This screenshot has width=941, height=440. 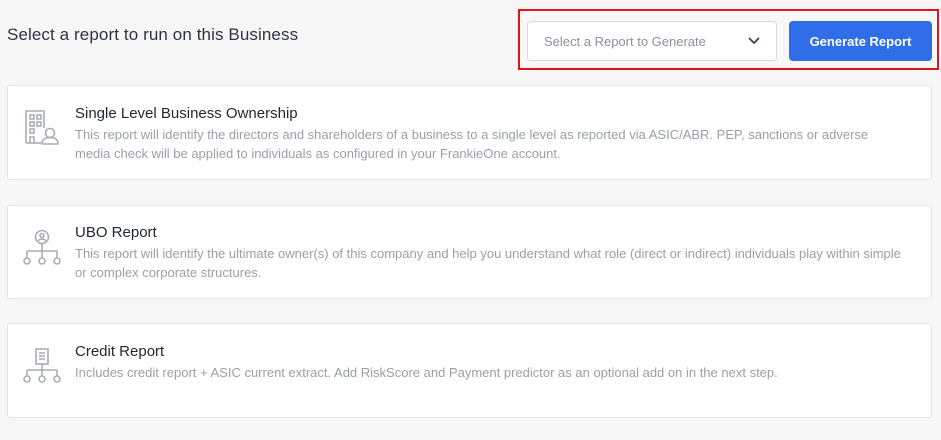 I want to click on report-card-title: UBO Report, so click(x=116, y=232).